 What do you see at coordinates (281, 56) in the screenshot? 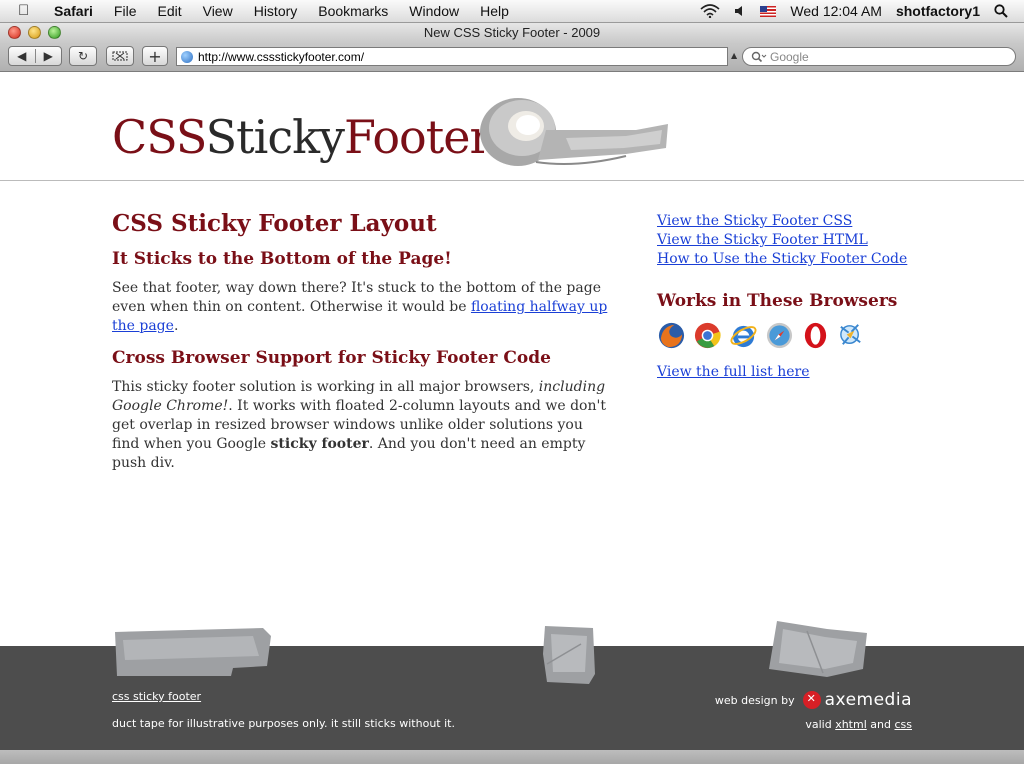
I see `address-text: http://www.cssstickyfooter.com/` at bounding box center [281, 56].